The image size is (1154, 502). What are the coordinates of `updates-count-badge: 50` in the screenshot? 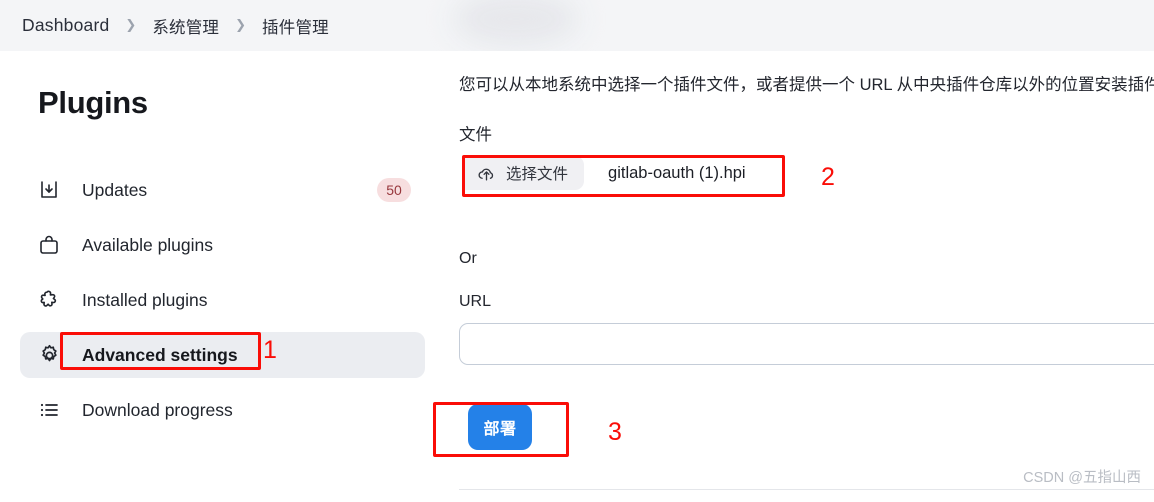 It's located at (394, 190).